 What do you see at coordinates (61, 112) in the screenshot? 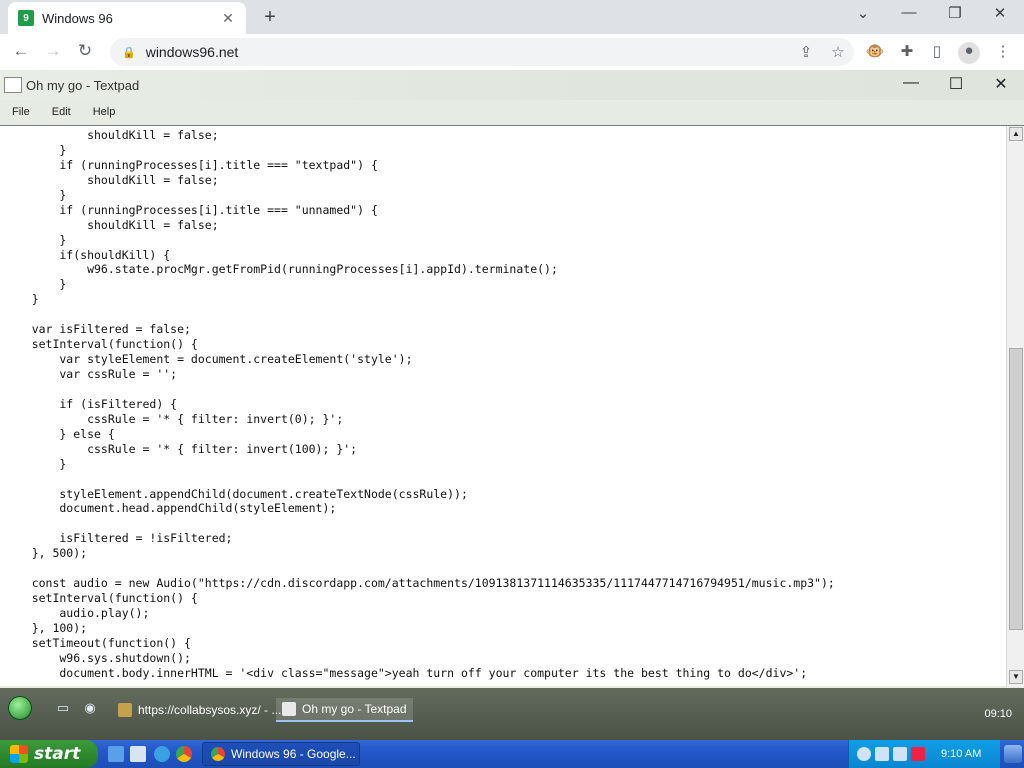
I see `menu-edit: Edit` at bounding box center [61, 112].